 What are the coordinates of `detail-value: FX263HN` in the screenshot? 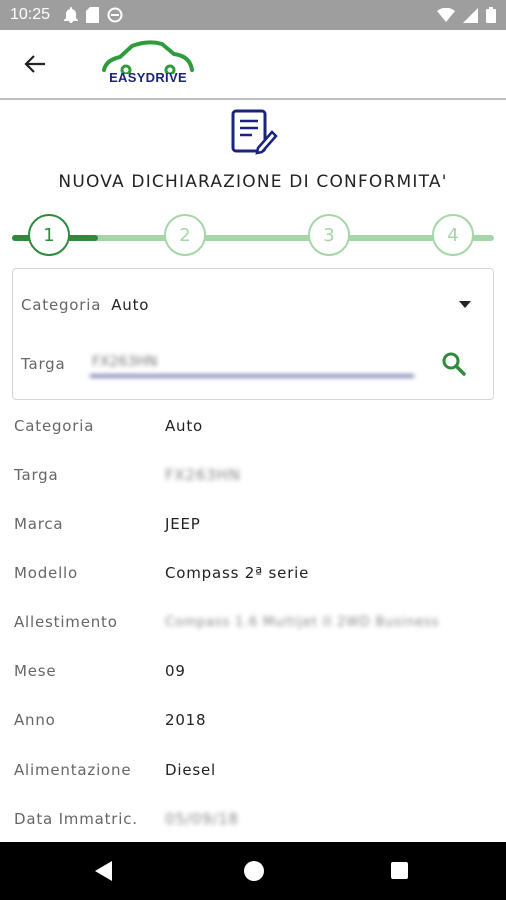 It's located at (203, 475).